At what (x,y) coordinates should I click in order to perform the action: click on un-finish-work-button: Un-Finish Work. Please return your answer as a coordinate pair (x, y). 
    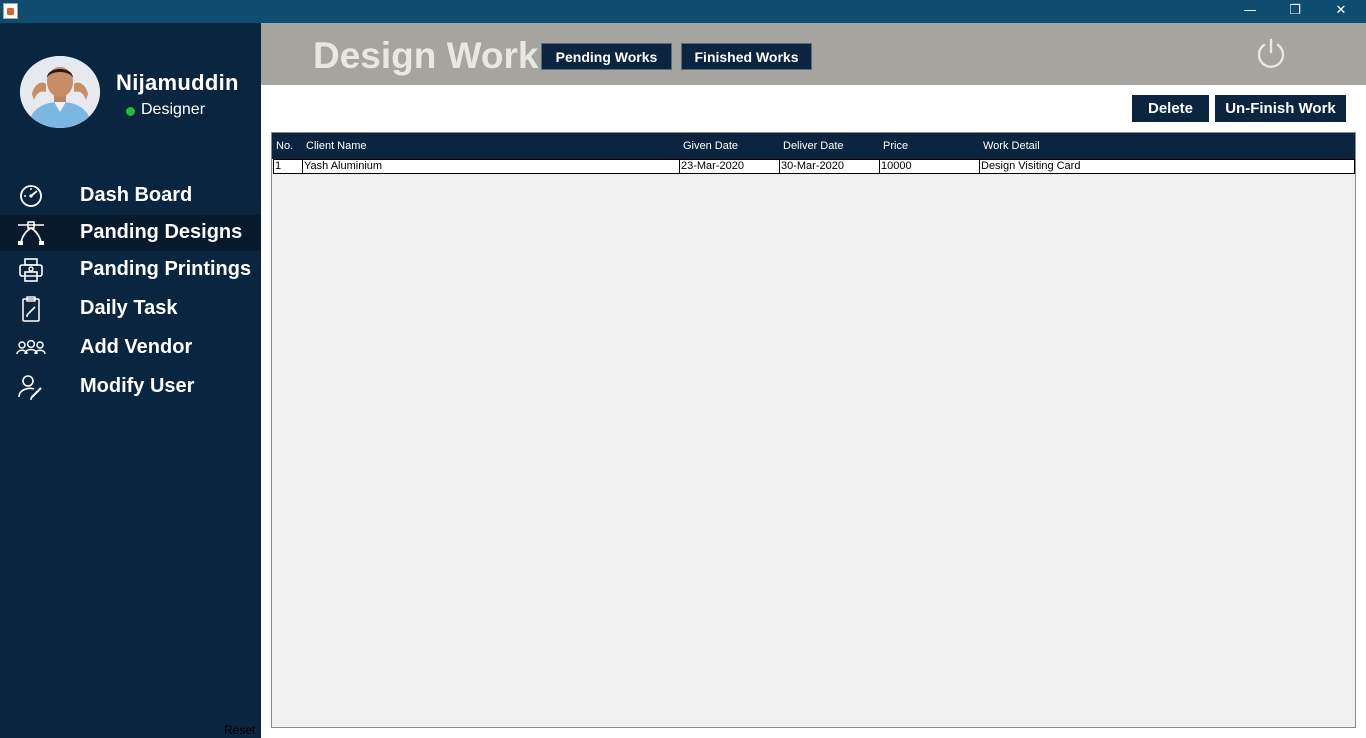
    Looking at the image, I should click on (1280, 108).